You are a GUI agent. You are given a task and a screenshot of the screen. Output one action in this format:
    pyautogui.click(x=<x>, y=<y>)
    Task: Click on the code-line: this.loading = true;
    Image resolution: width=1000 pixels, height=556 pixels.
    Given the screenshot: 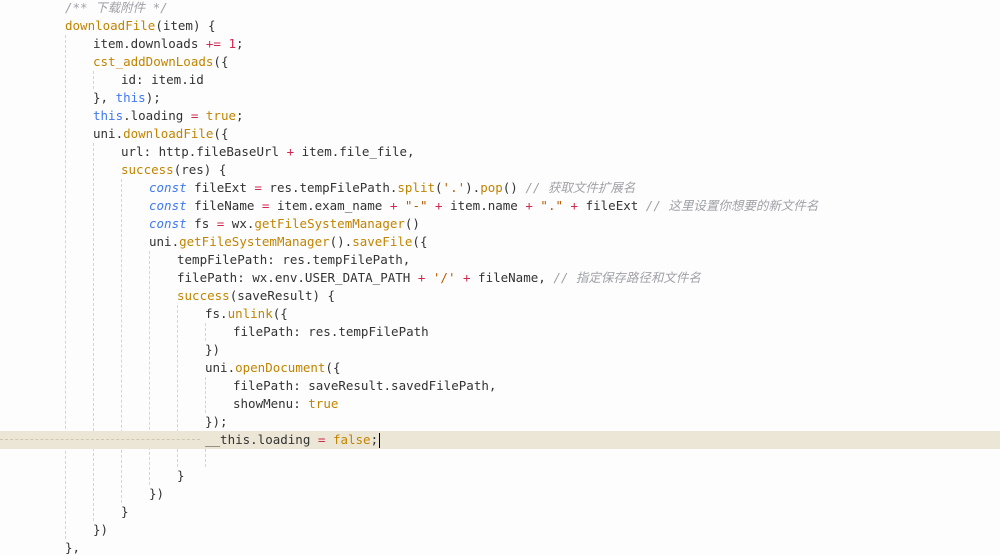 What is the action you would take?
    pyautogui.click(x=500, y=116)
    